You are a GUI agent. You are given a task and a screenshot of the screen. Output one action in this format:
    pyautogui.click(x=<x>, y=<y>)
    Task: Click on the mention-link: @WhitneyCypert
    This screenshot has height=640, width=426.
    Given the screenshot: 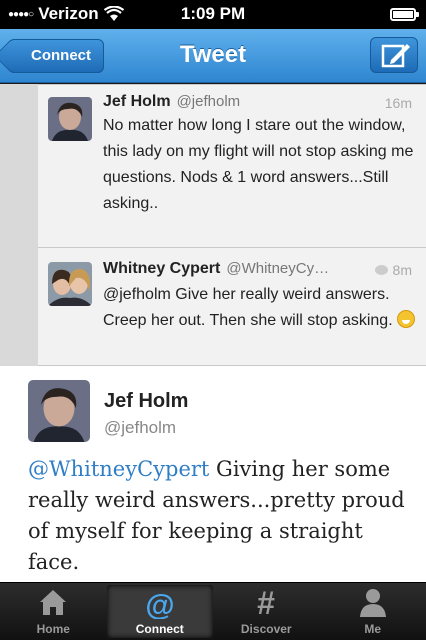 What is the action you would take?
    pyautogui.click(x=118, y=469)
    